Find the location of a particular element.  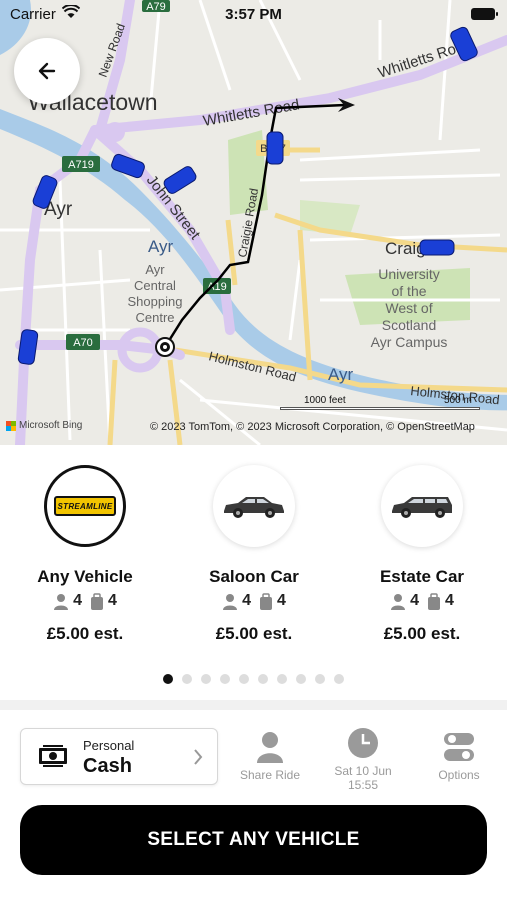

scale-meters-label: 500 m is located at coordinates (458, 400).